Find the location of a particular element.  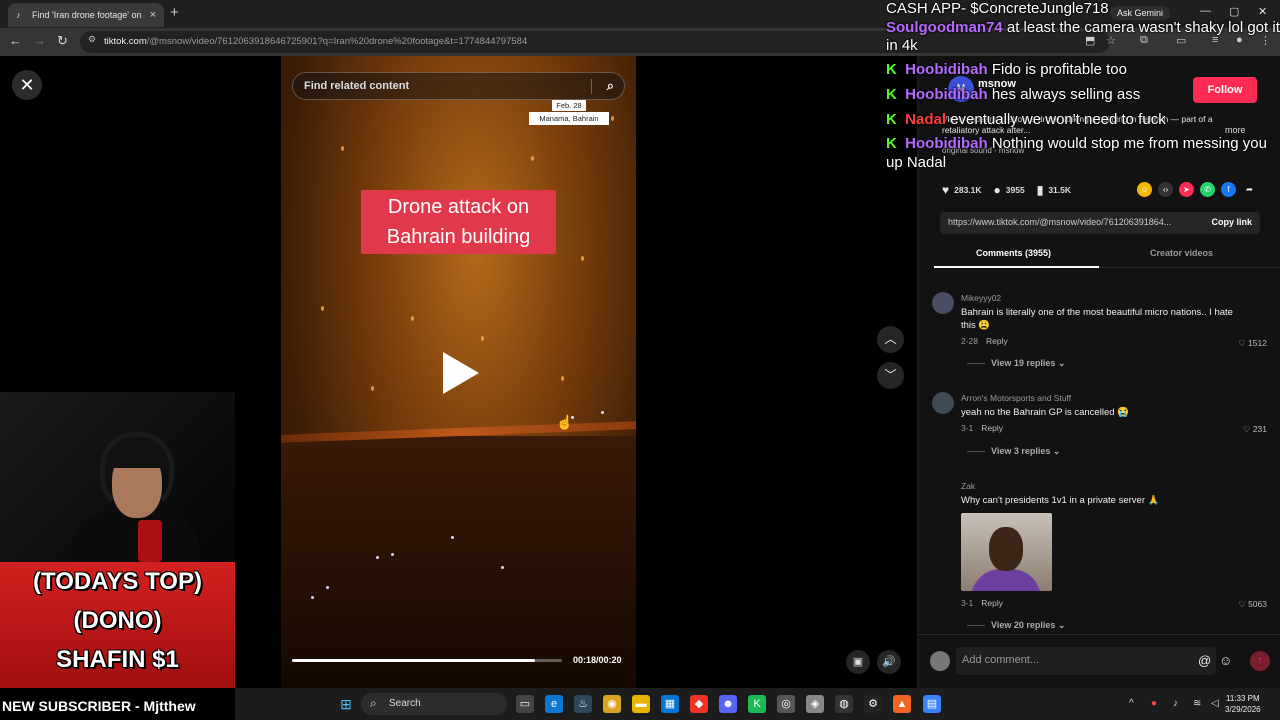

video-progress-bar is located at coordinates (427, 660).